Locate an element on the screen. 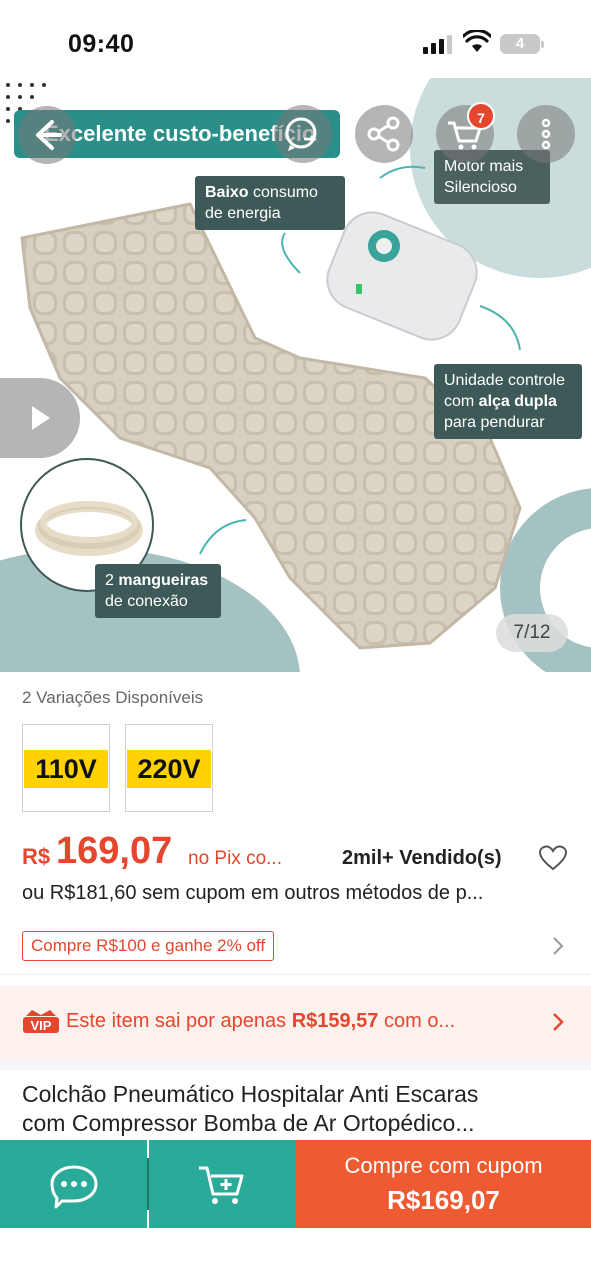  more-options-button is located at coordinates (546, 134).